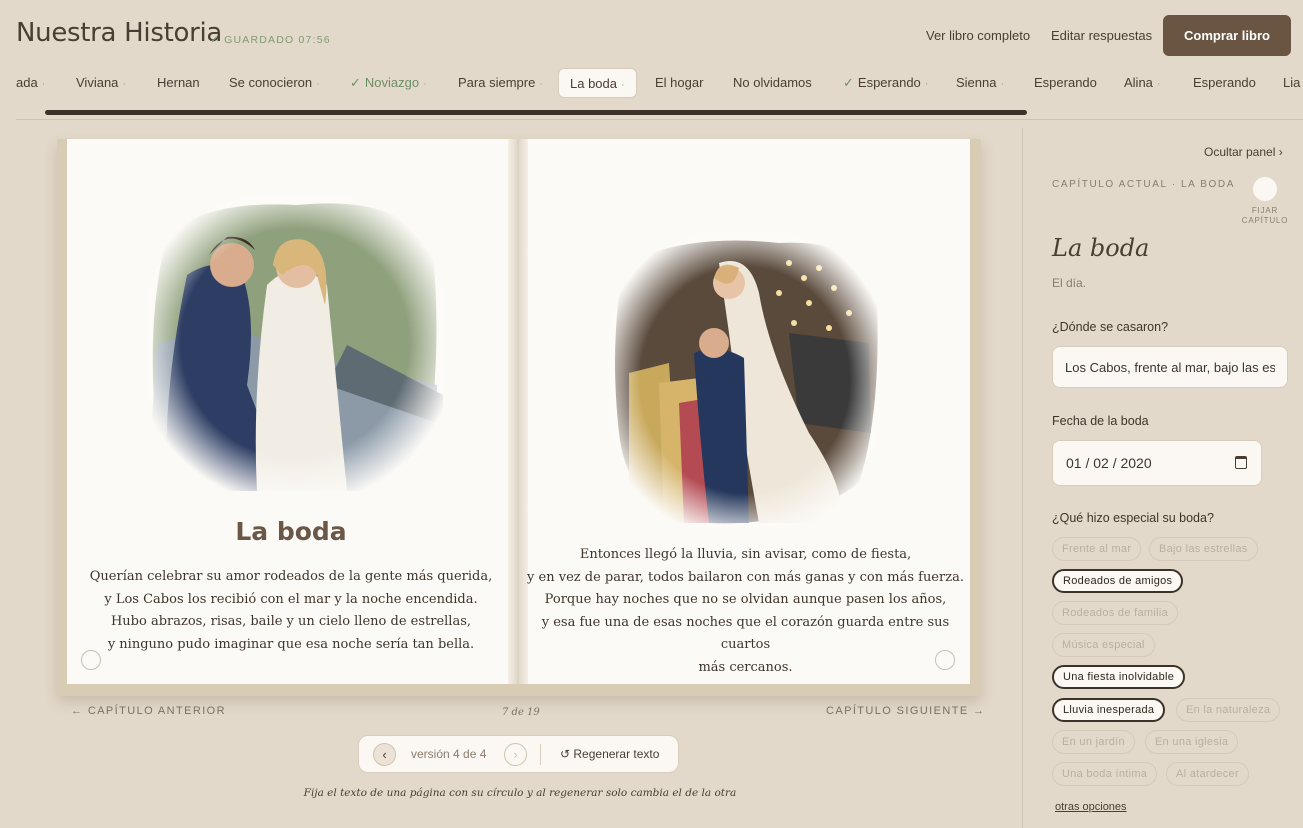 The height and width of the screenshot is (828, 1303). What do you see at coordinates (978, 35) in the screenshot?
I see `view-book-link: Ver libro completo` at bounding box center [978, 35].